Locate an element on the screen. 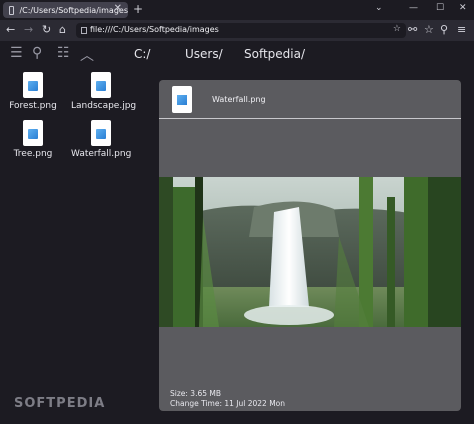 The height and width of the screenshot is (424, 474). browser-tab: /C:/Users/Softpedia/images ✕ is located at coordinates (65, 10).